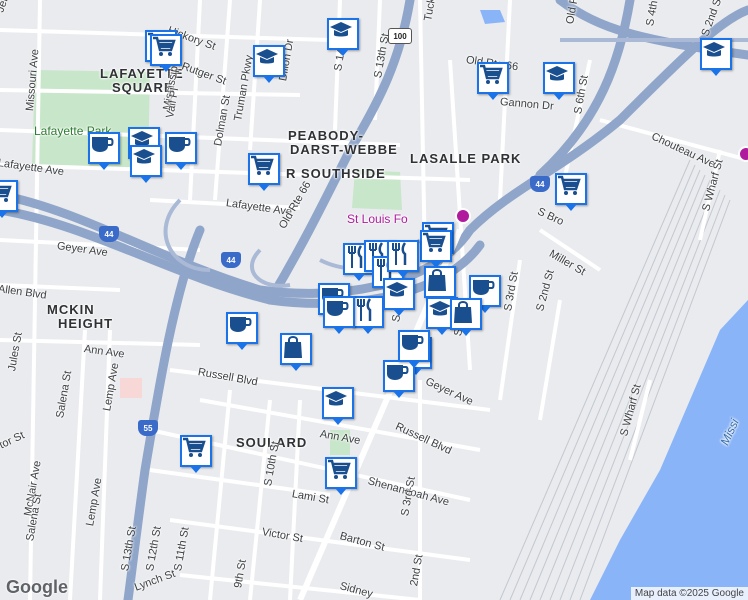 The height and width of the screenshot is (600, 748). What do you see at coordinates (400, 36) in the screenshot?
I see `us-route-shield-icon: 100` at bounding box center [400, 36].